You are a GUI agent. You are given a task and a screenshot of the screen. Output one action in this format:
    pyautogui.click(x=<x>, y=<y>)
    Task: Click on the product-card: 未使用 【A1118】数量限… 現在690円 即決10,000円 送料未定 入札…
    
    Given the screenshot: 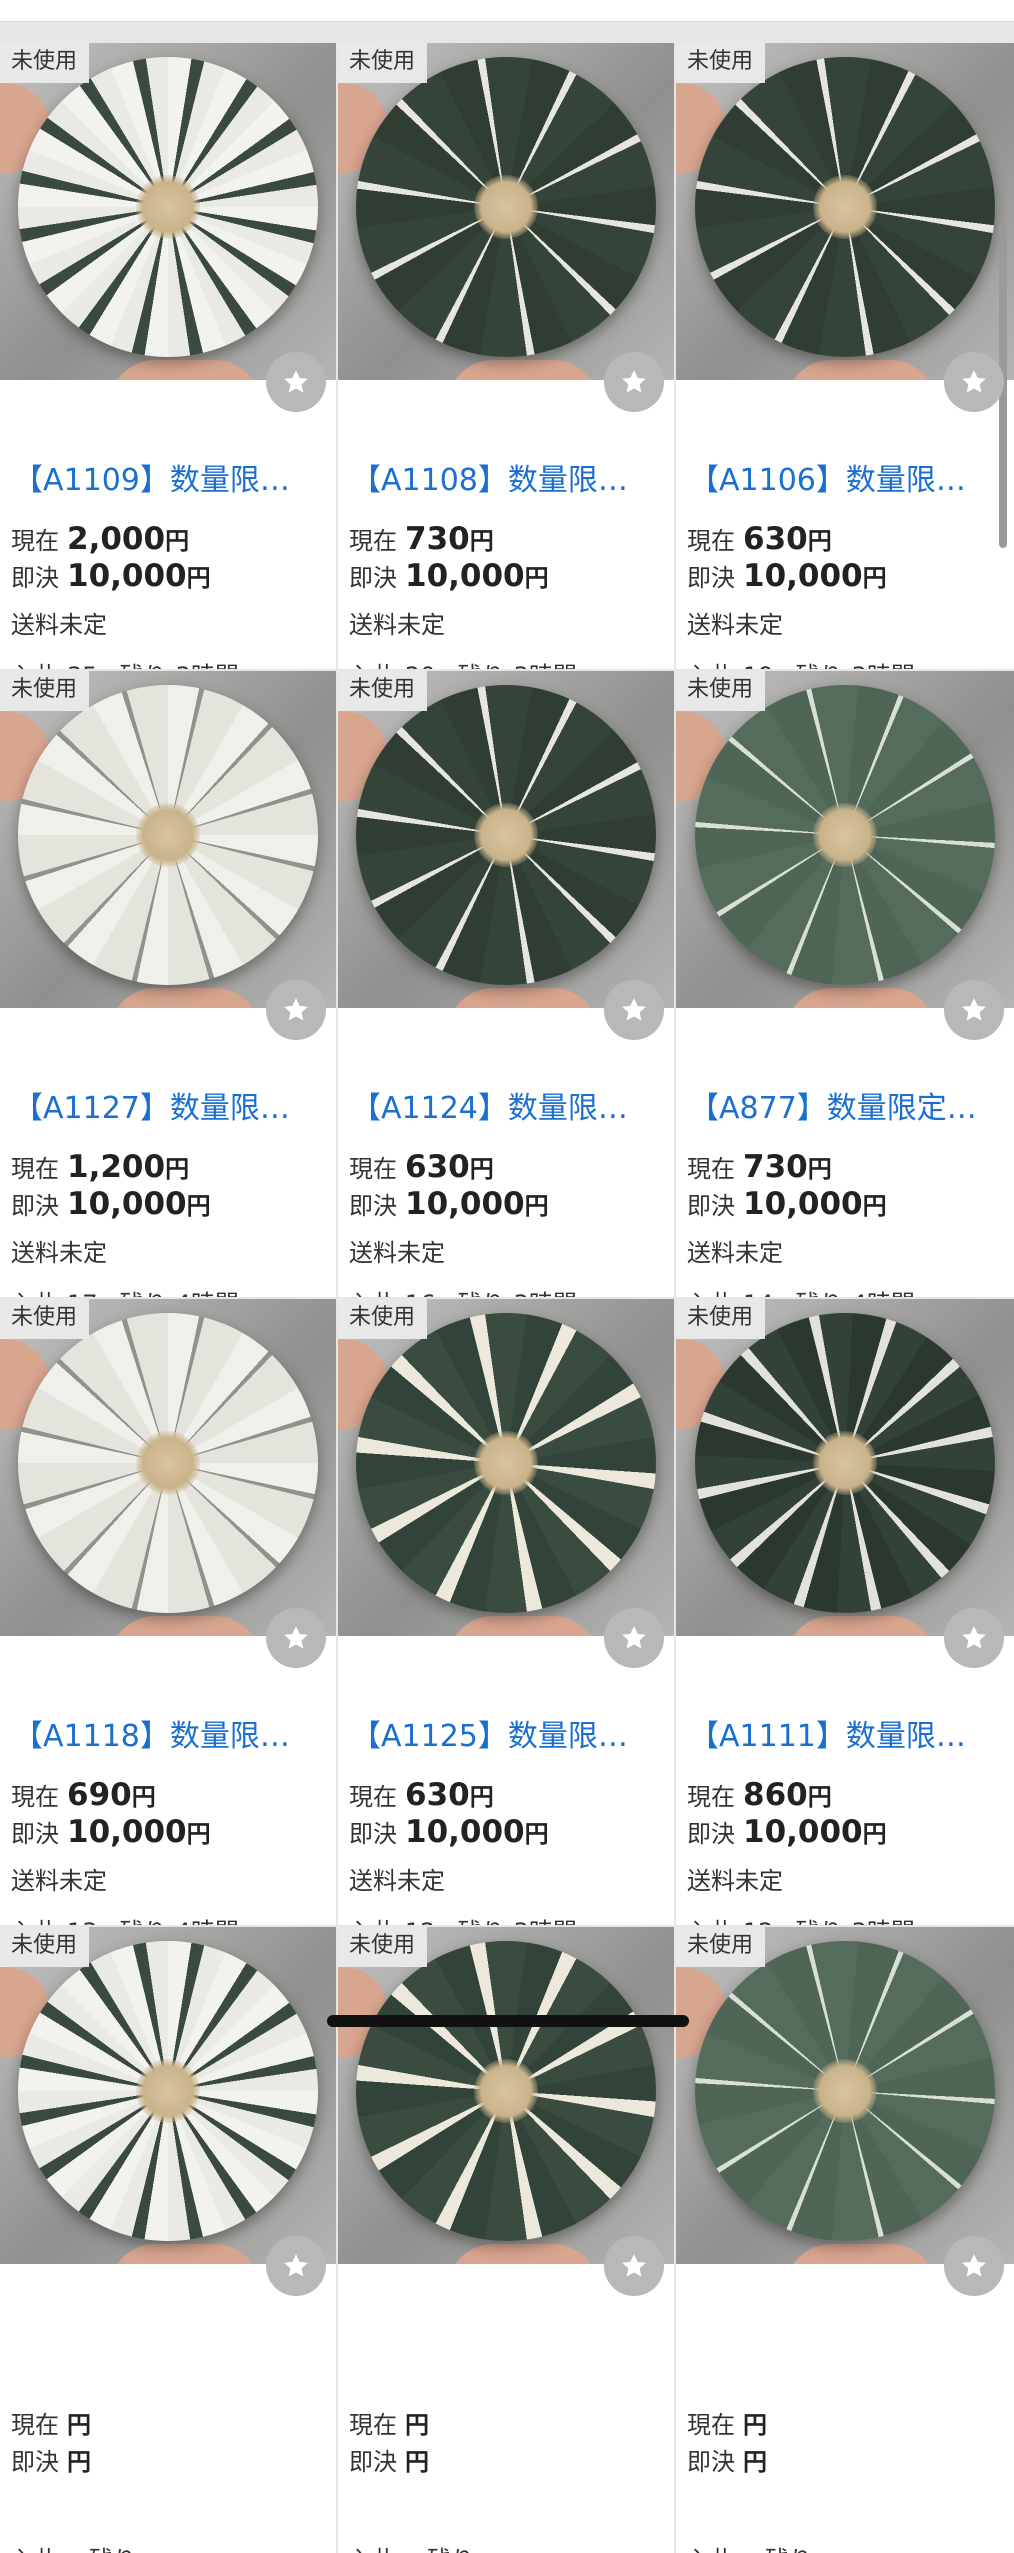 What is the action you would take?
    pyautogui.click(x=168, y=1612)
    